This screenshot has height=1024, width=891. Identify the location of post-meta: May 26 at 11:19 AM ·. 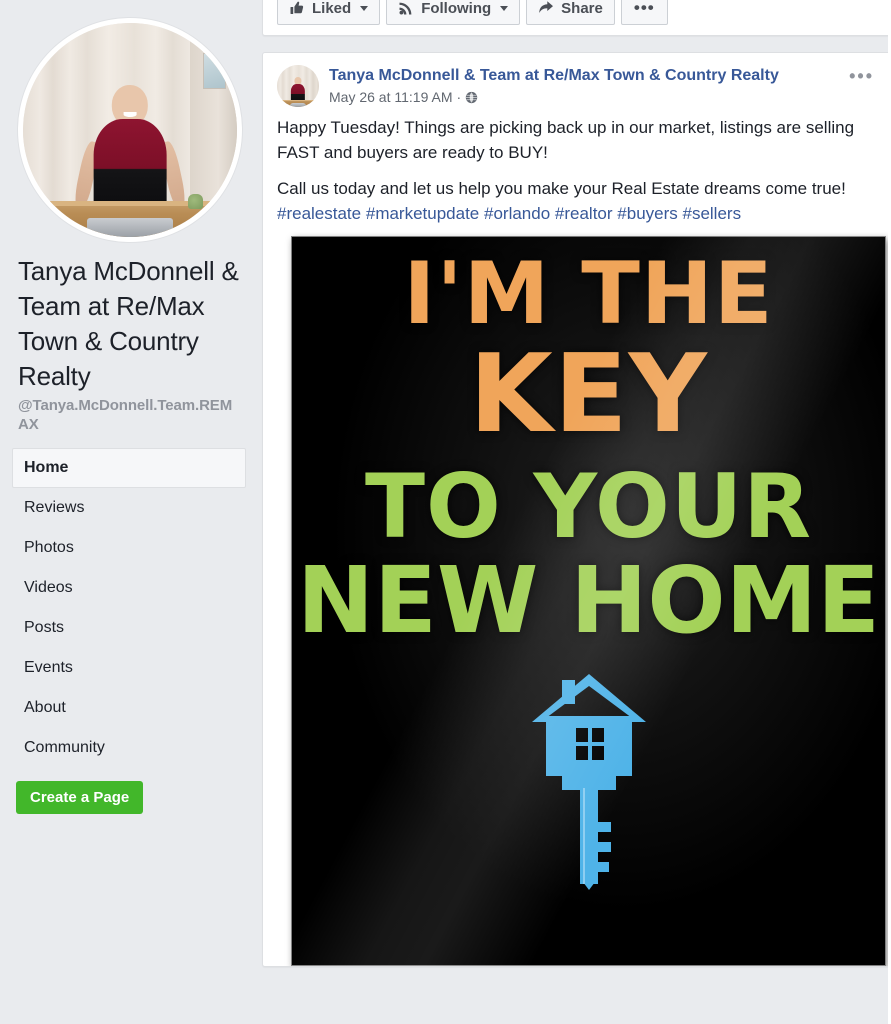
(586, 97).